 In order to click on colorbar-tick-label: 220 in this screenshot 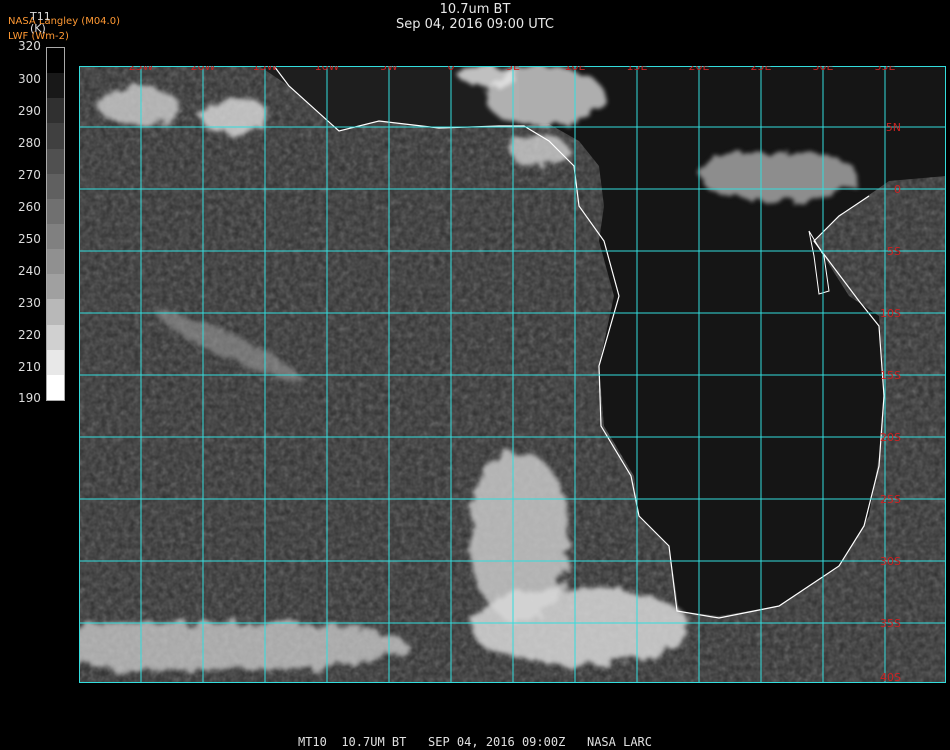, I will do `click(29, 335)`.